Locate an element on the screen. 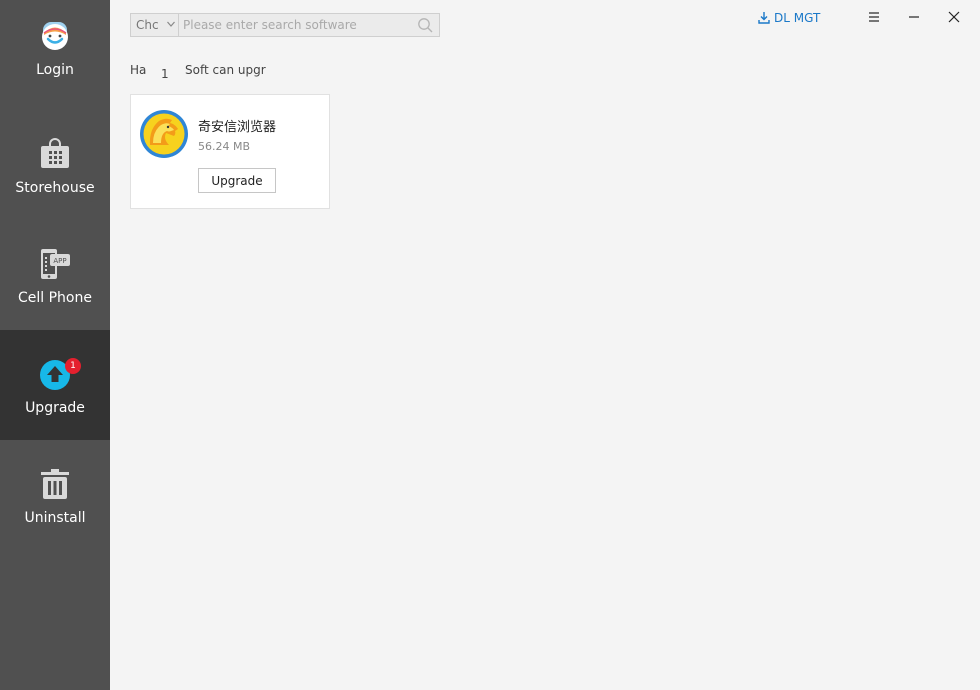 This screenshot has height=690, width=980. sidebar-item-storehouse: Storehouse is located at coordinates (55, 165).